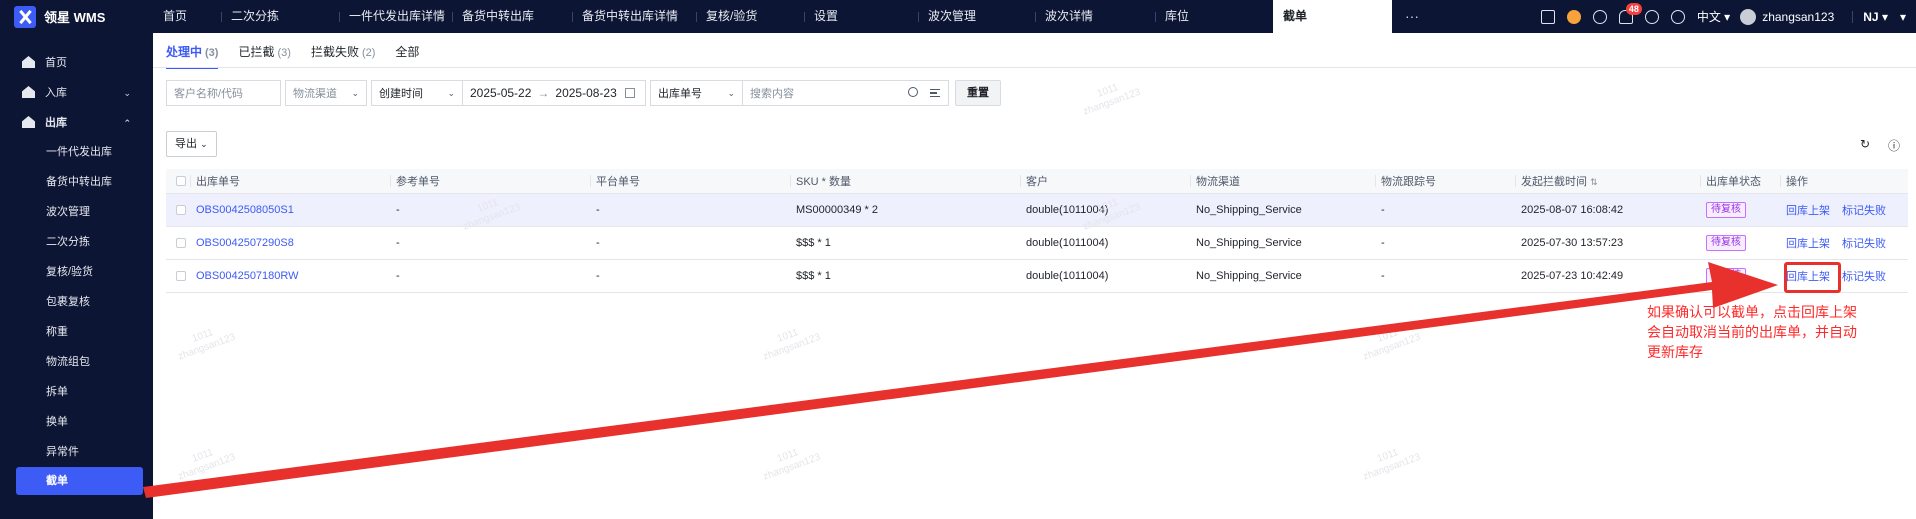 This screenshot has width=1916, height=519. Describe the element at coordinates (76, 362) in the screenshot. I see `sidebar-sub-logistics-packing: 物流组包` at that location.